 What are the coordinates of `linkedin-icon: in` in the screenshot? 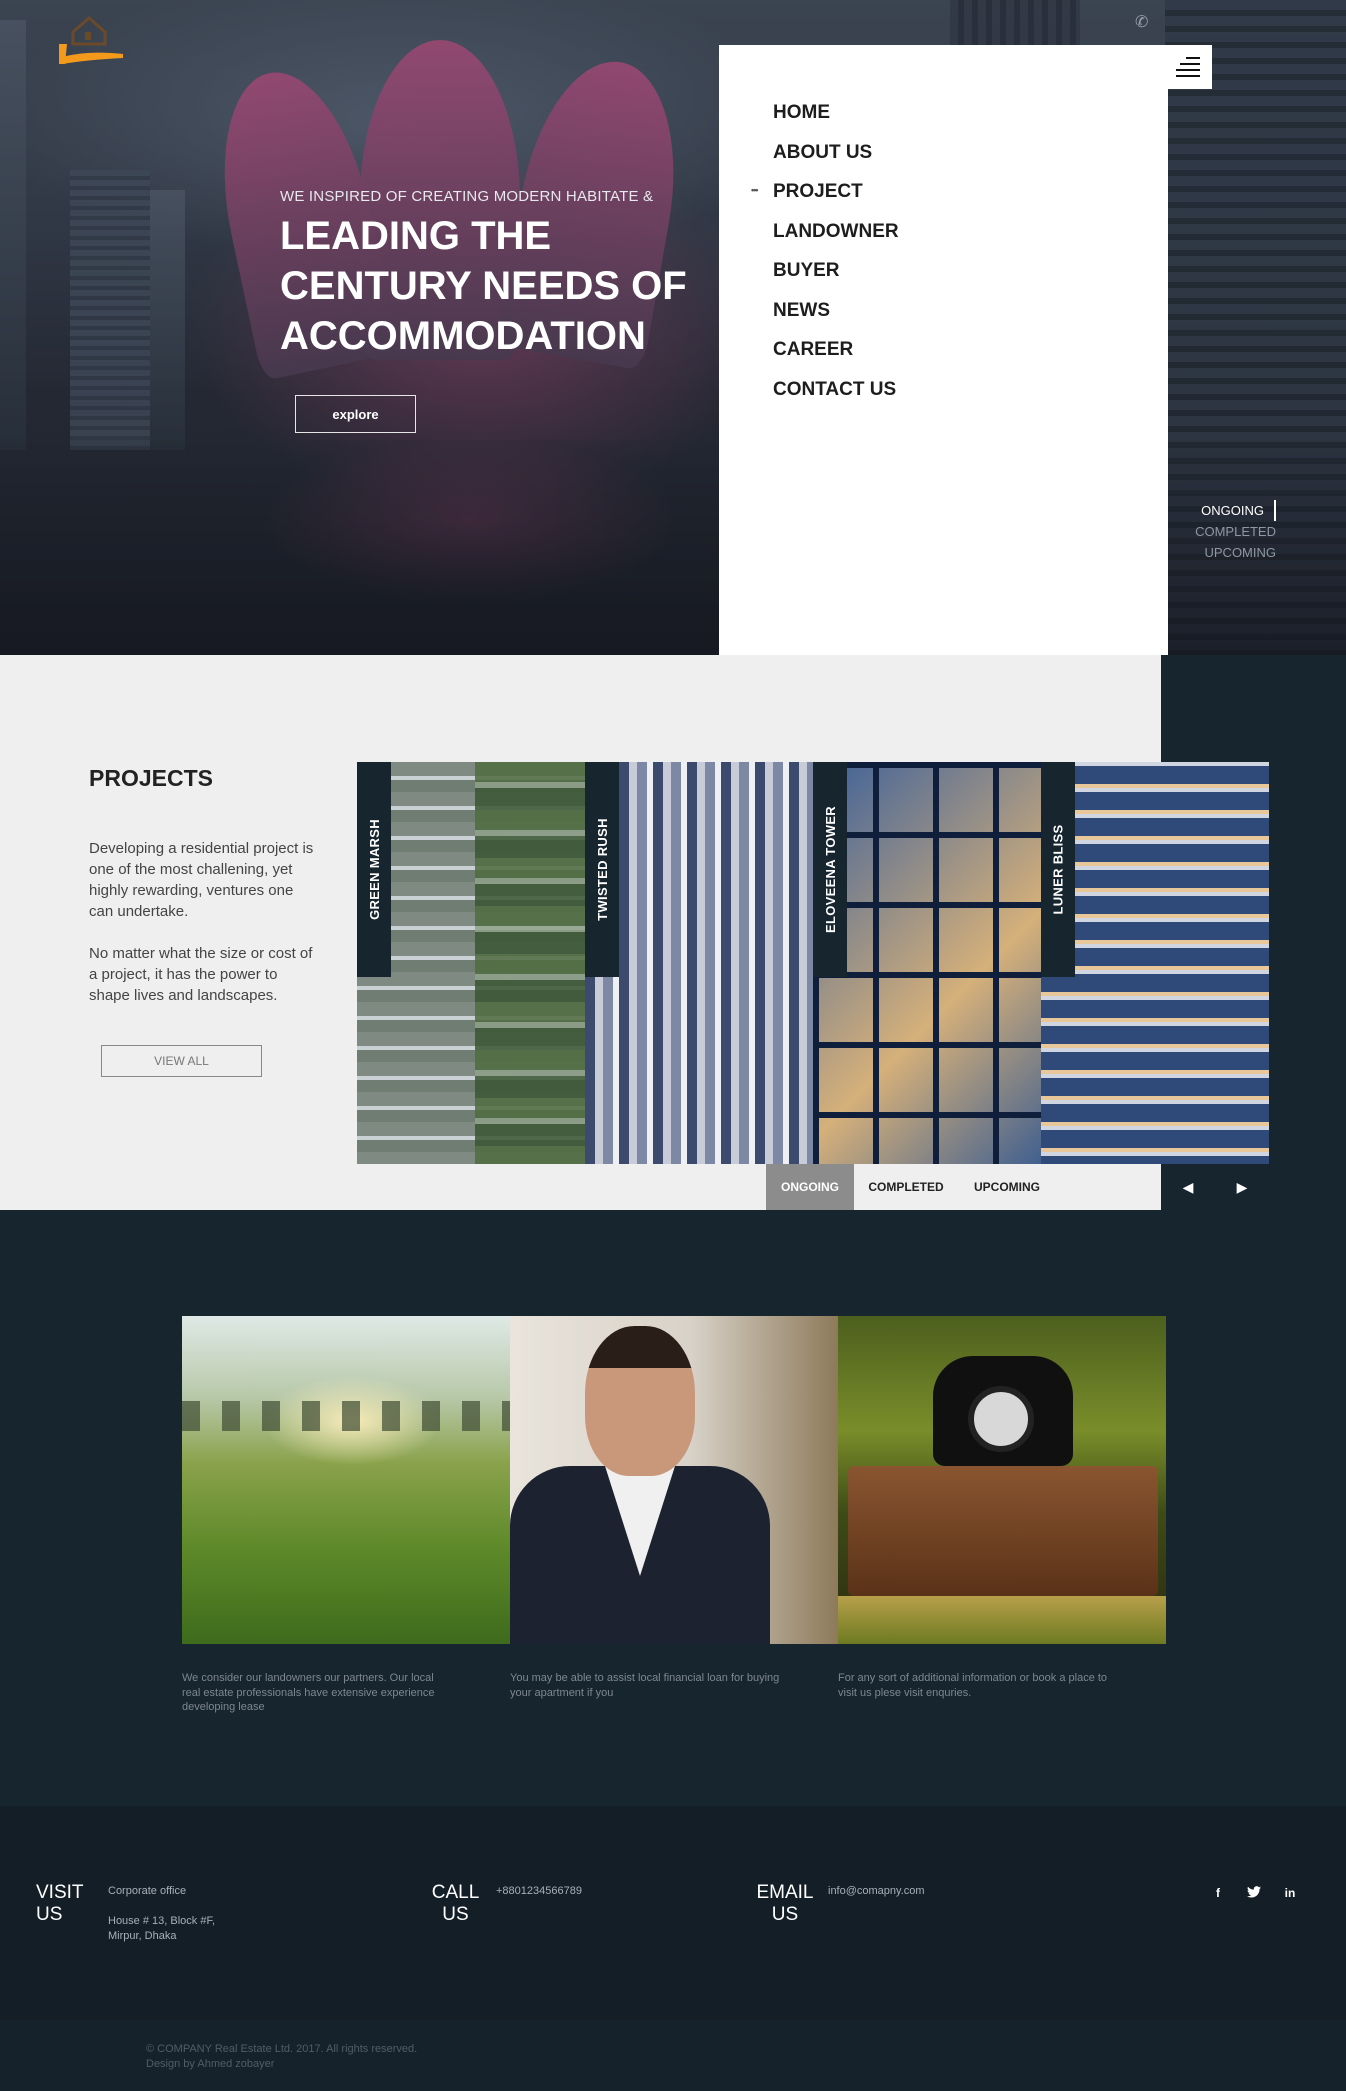 It's located at (1290, 1893).